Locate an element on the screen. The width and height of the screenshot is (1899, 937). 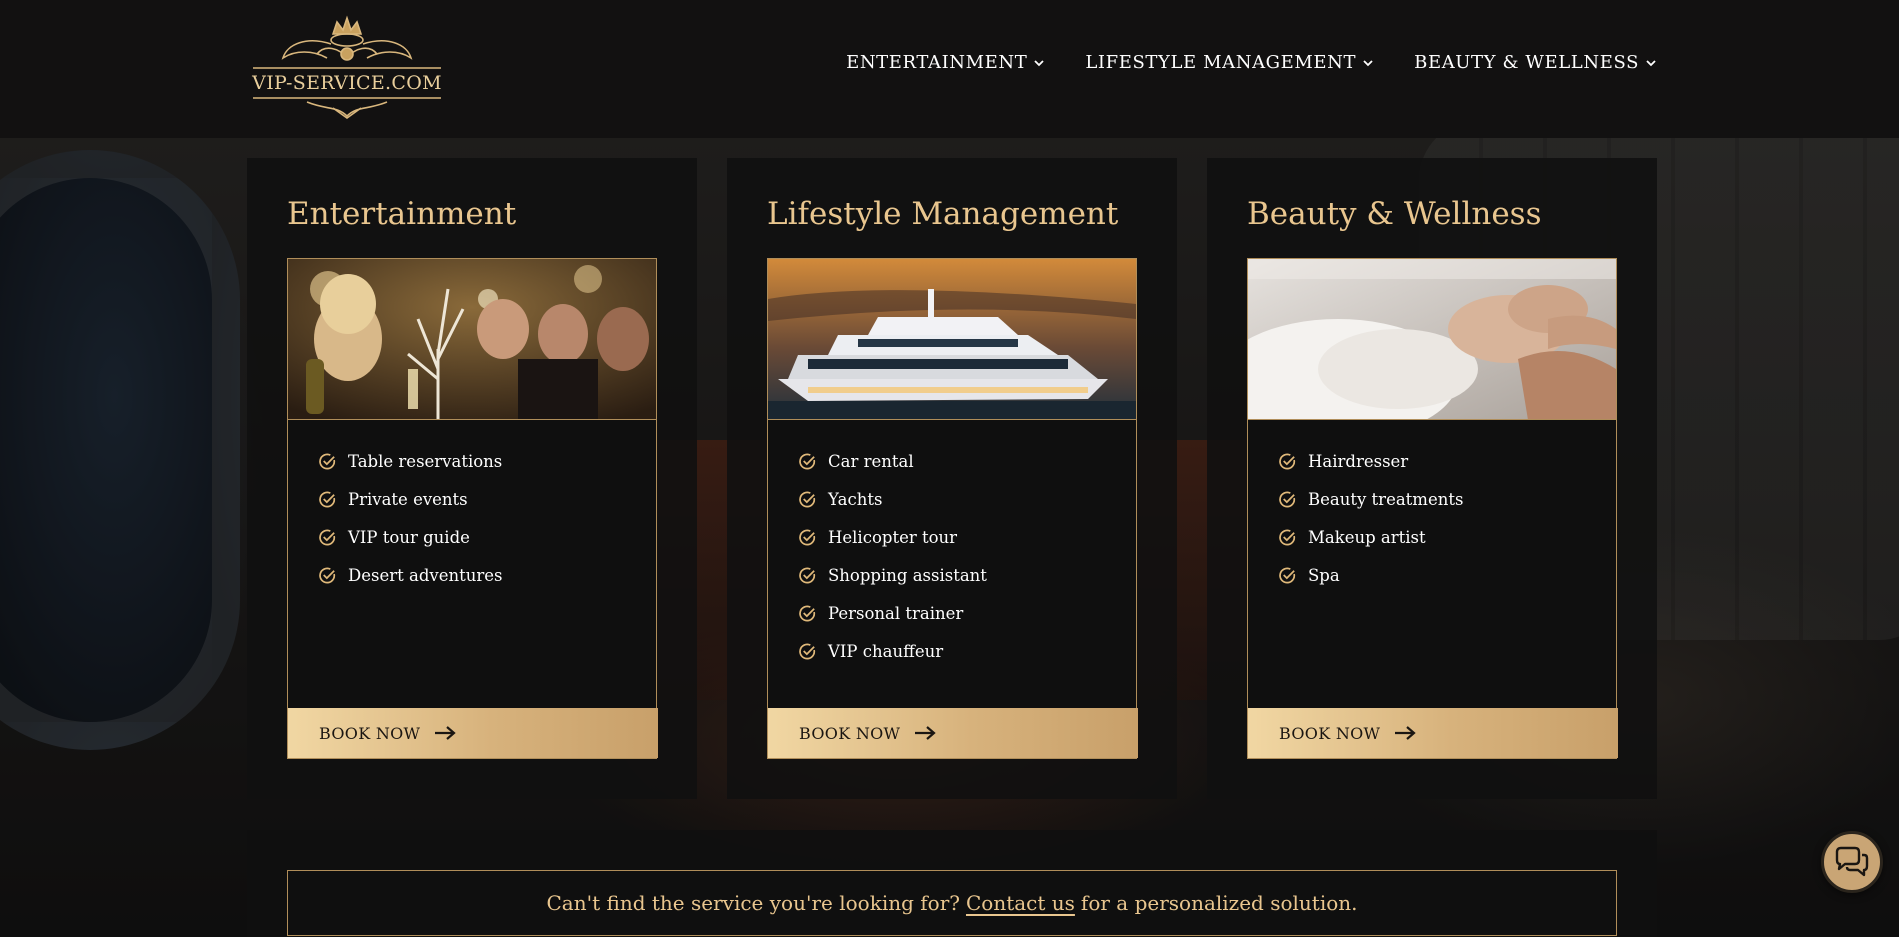
list-item-label: Helicopter tour is located at coordinates (893, 537).